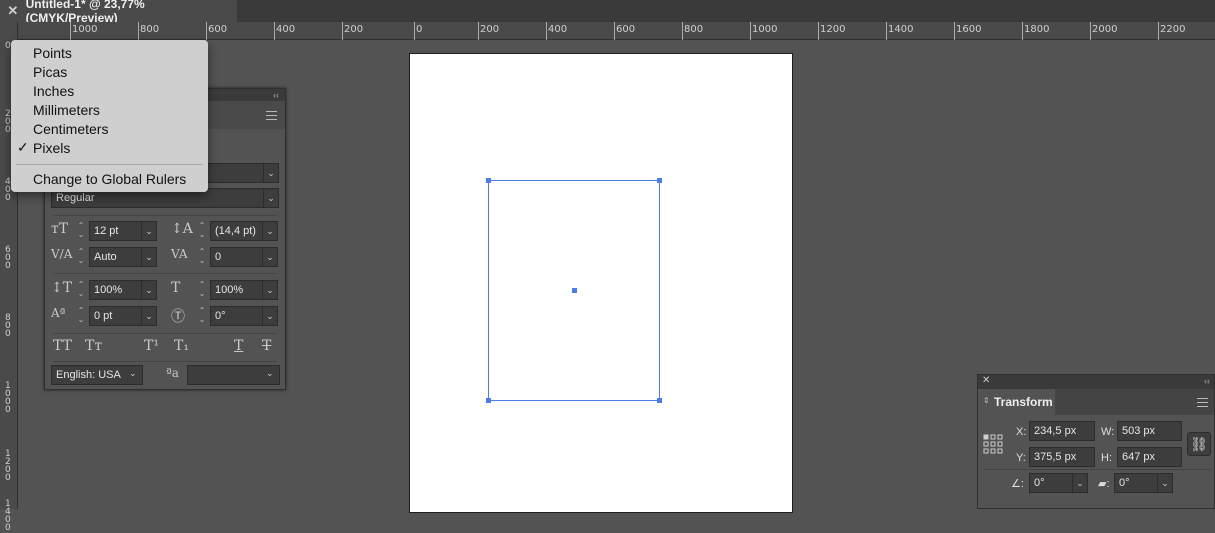 This screenshot has height=533, width=1215. Describe the element at coordinates (1021, 432) in the screenshot. I see `x-label: X:` at that location.